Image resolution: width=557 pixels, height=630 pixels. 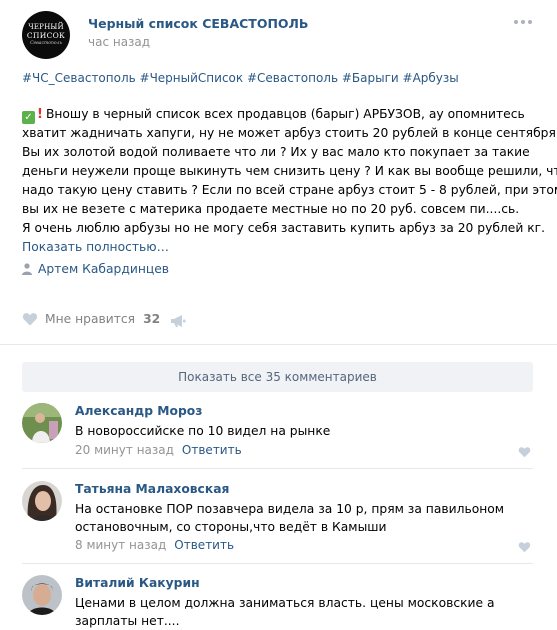 What do you see at coordinates (277, 377) in the screenshot?
I see `show-all-comments-button: Показать все 35 комментариев` at bounding box center [277, 377].